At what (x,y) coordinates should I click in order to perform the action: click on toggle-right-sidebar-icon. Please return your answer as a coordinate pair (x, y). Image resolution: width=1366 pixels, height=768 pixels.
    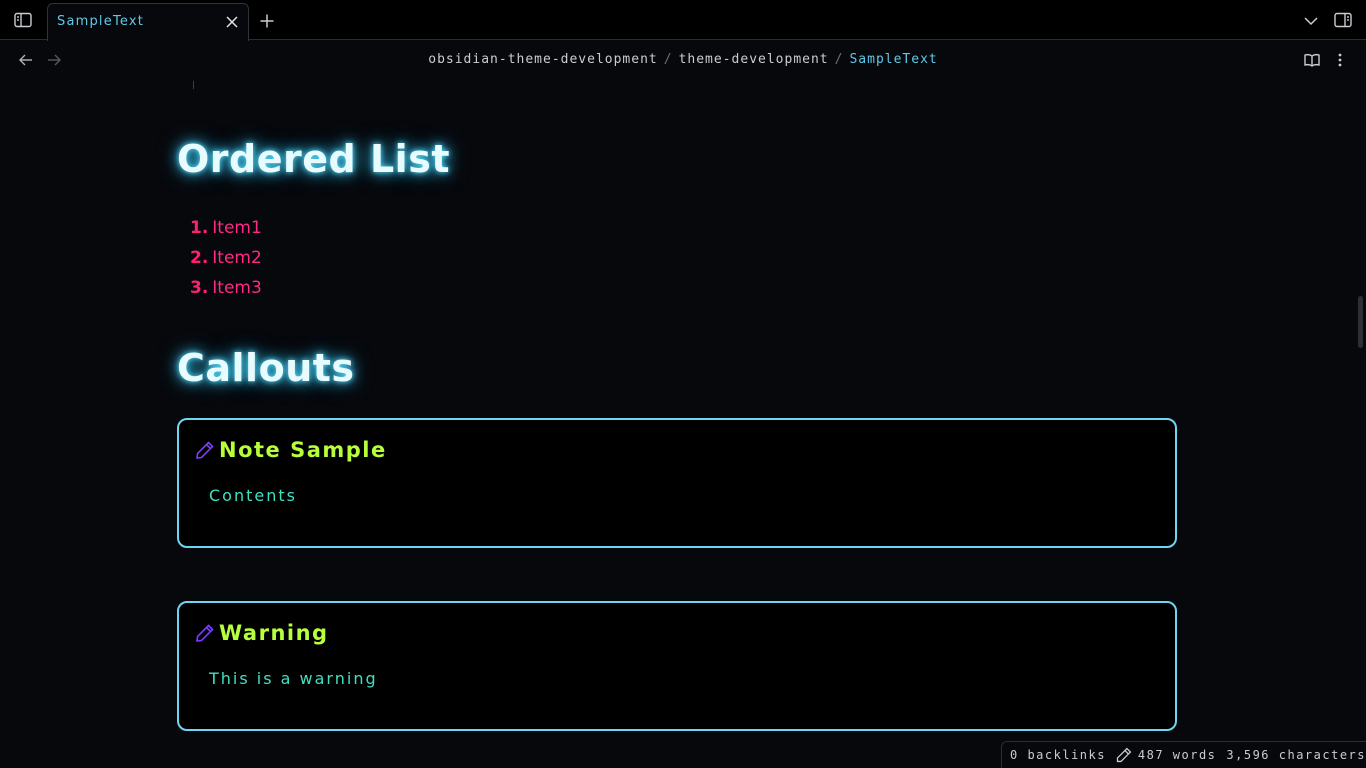
    Looking at the image, I should click on (1343, 20).